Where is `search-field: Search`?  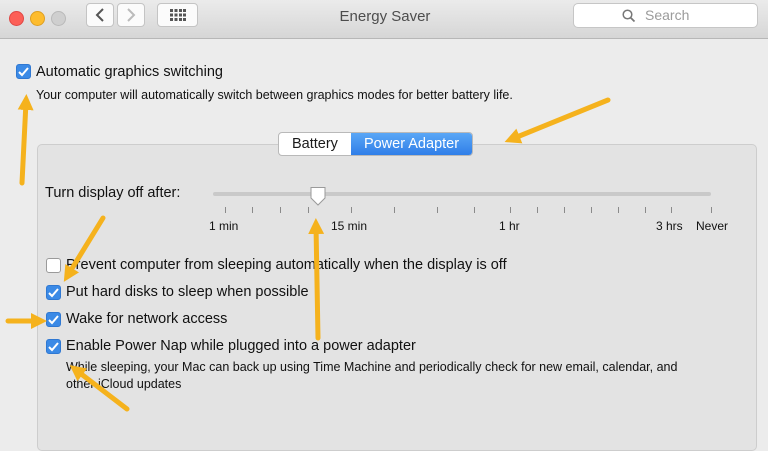 search-field: Search is located at coordinates (665, 15).